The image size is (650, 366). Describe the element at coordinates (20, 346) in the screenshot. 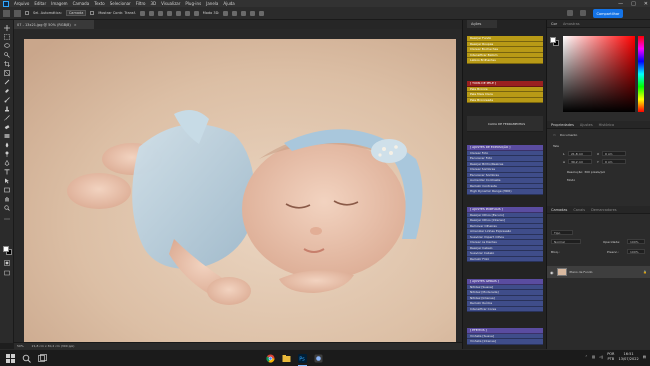

I see `zoom-level: 50%` at that location.